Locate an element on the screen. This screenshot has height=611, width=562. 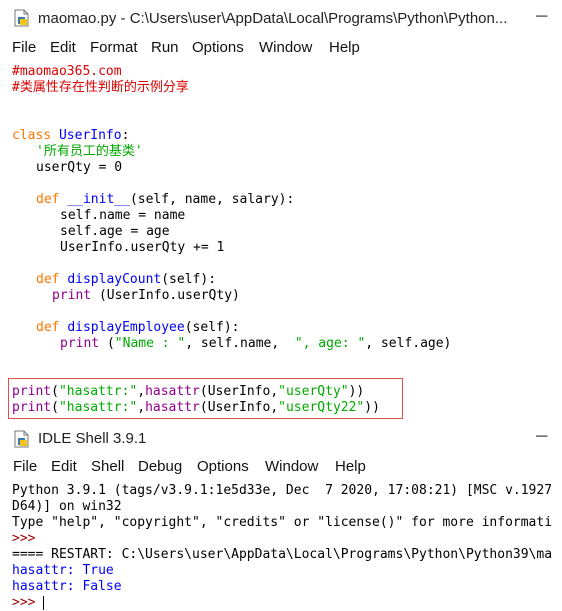
menu-run: Run is located at coordinates (165, 47).